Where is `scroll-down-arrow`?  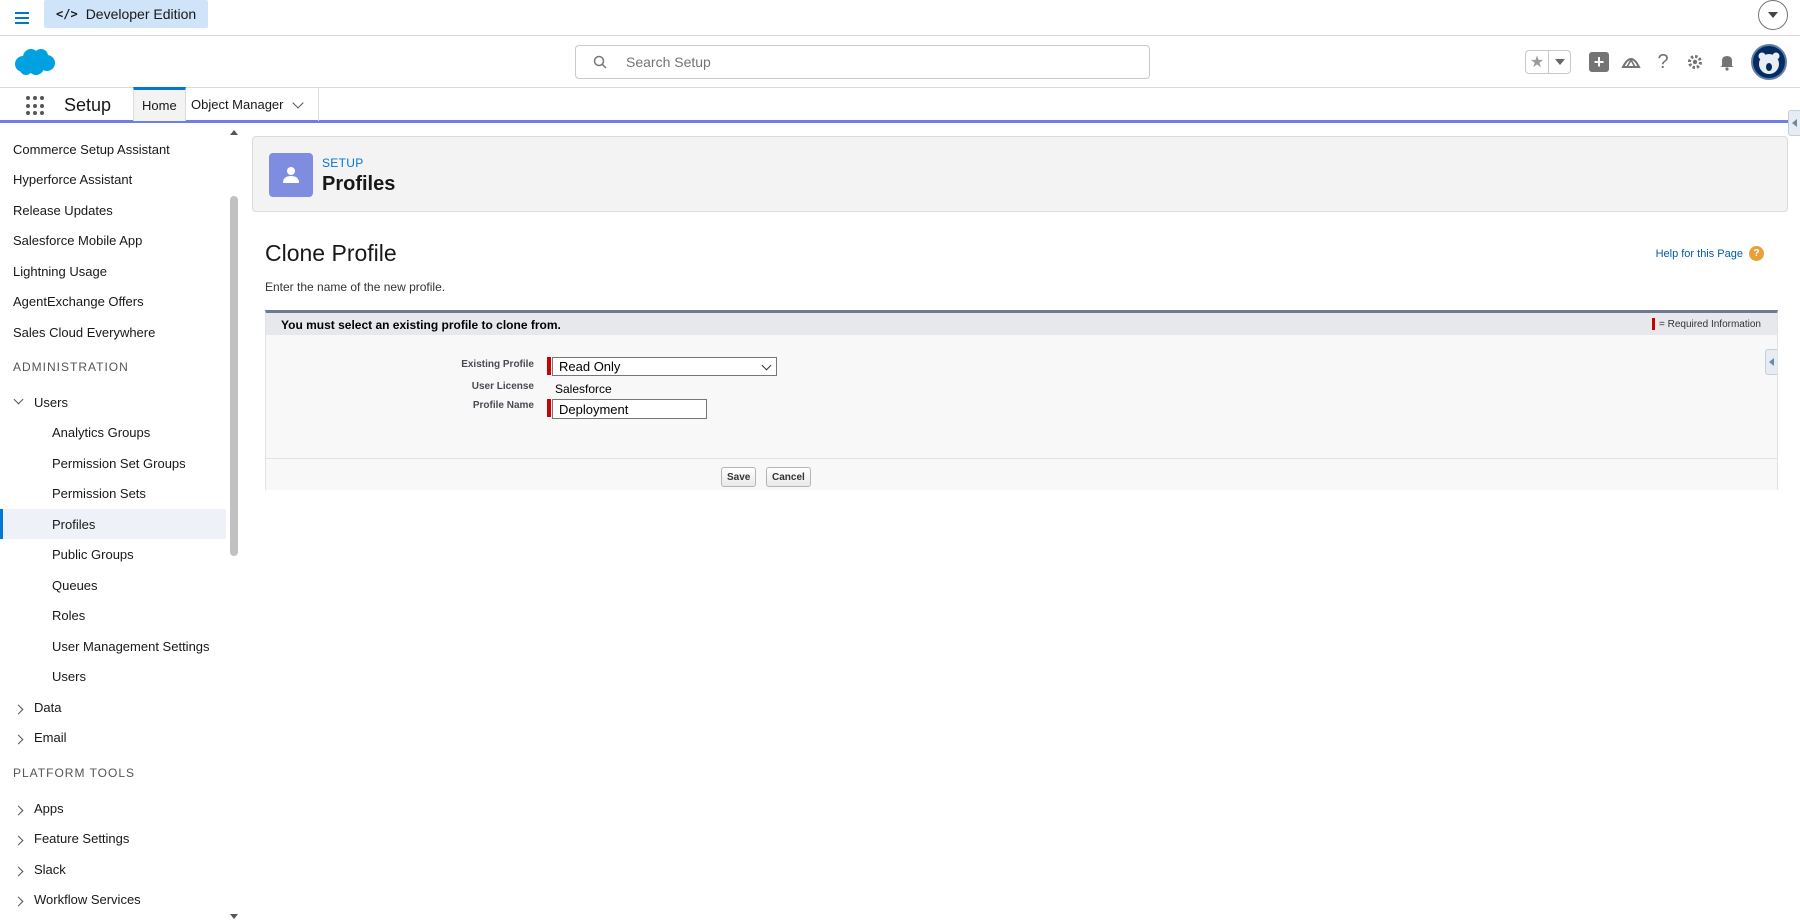
scroll-down-arrow is located at coordinates (234, 916).